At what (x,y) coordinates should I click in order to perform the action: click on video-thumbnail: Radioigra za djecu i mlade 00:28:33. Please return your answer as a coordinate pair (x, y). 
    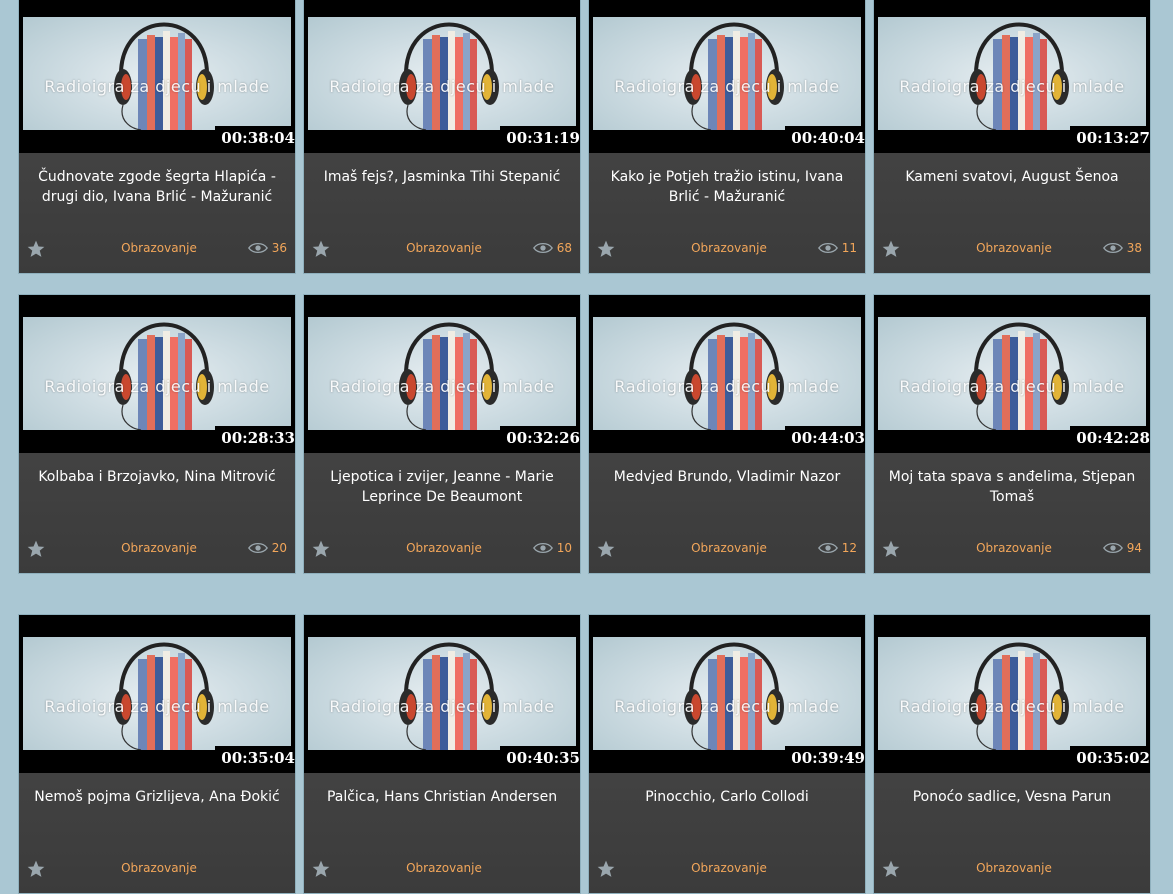
    Looking at the image, I should click on (157, 374).